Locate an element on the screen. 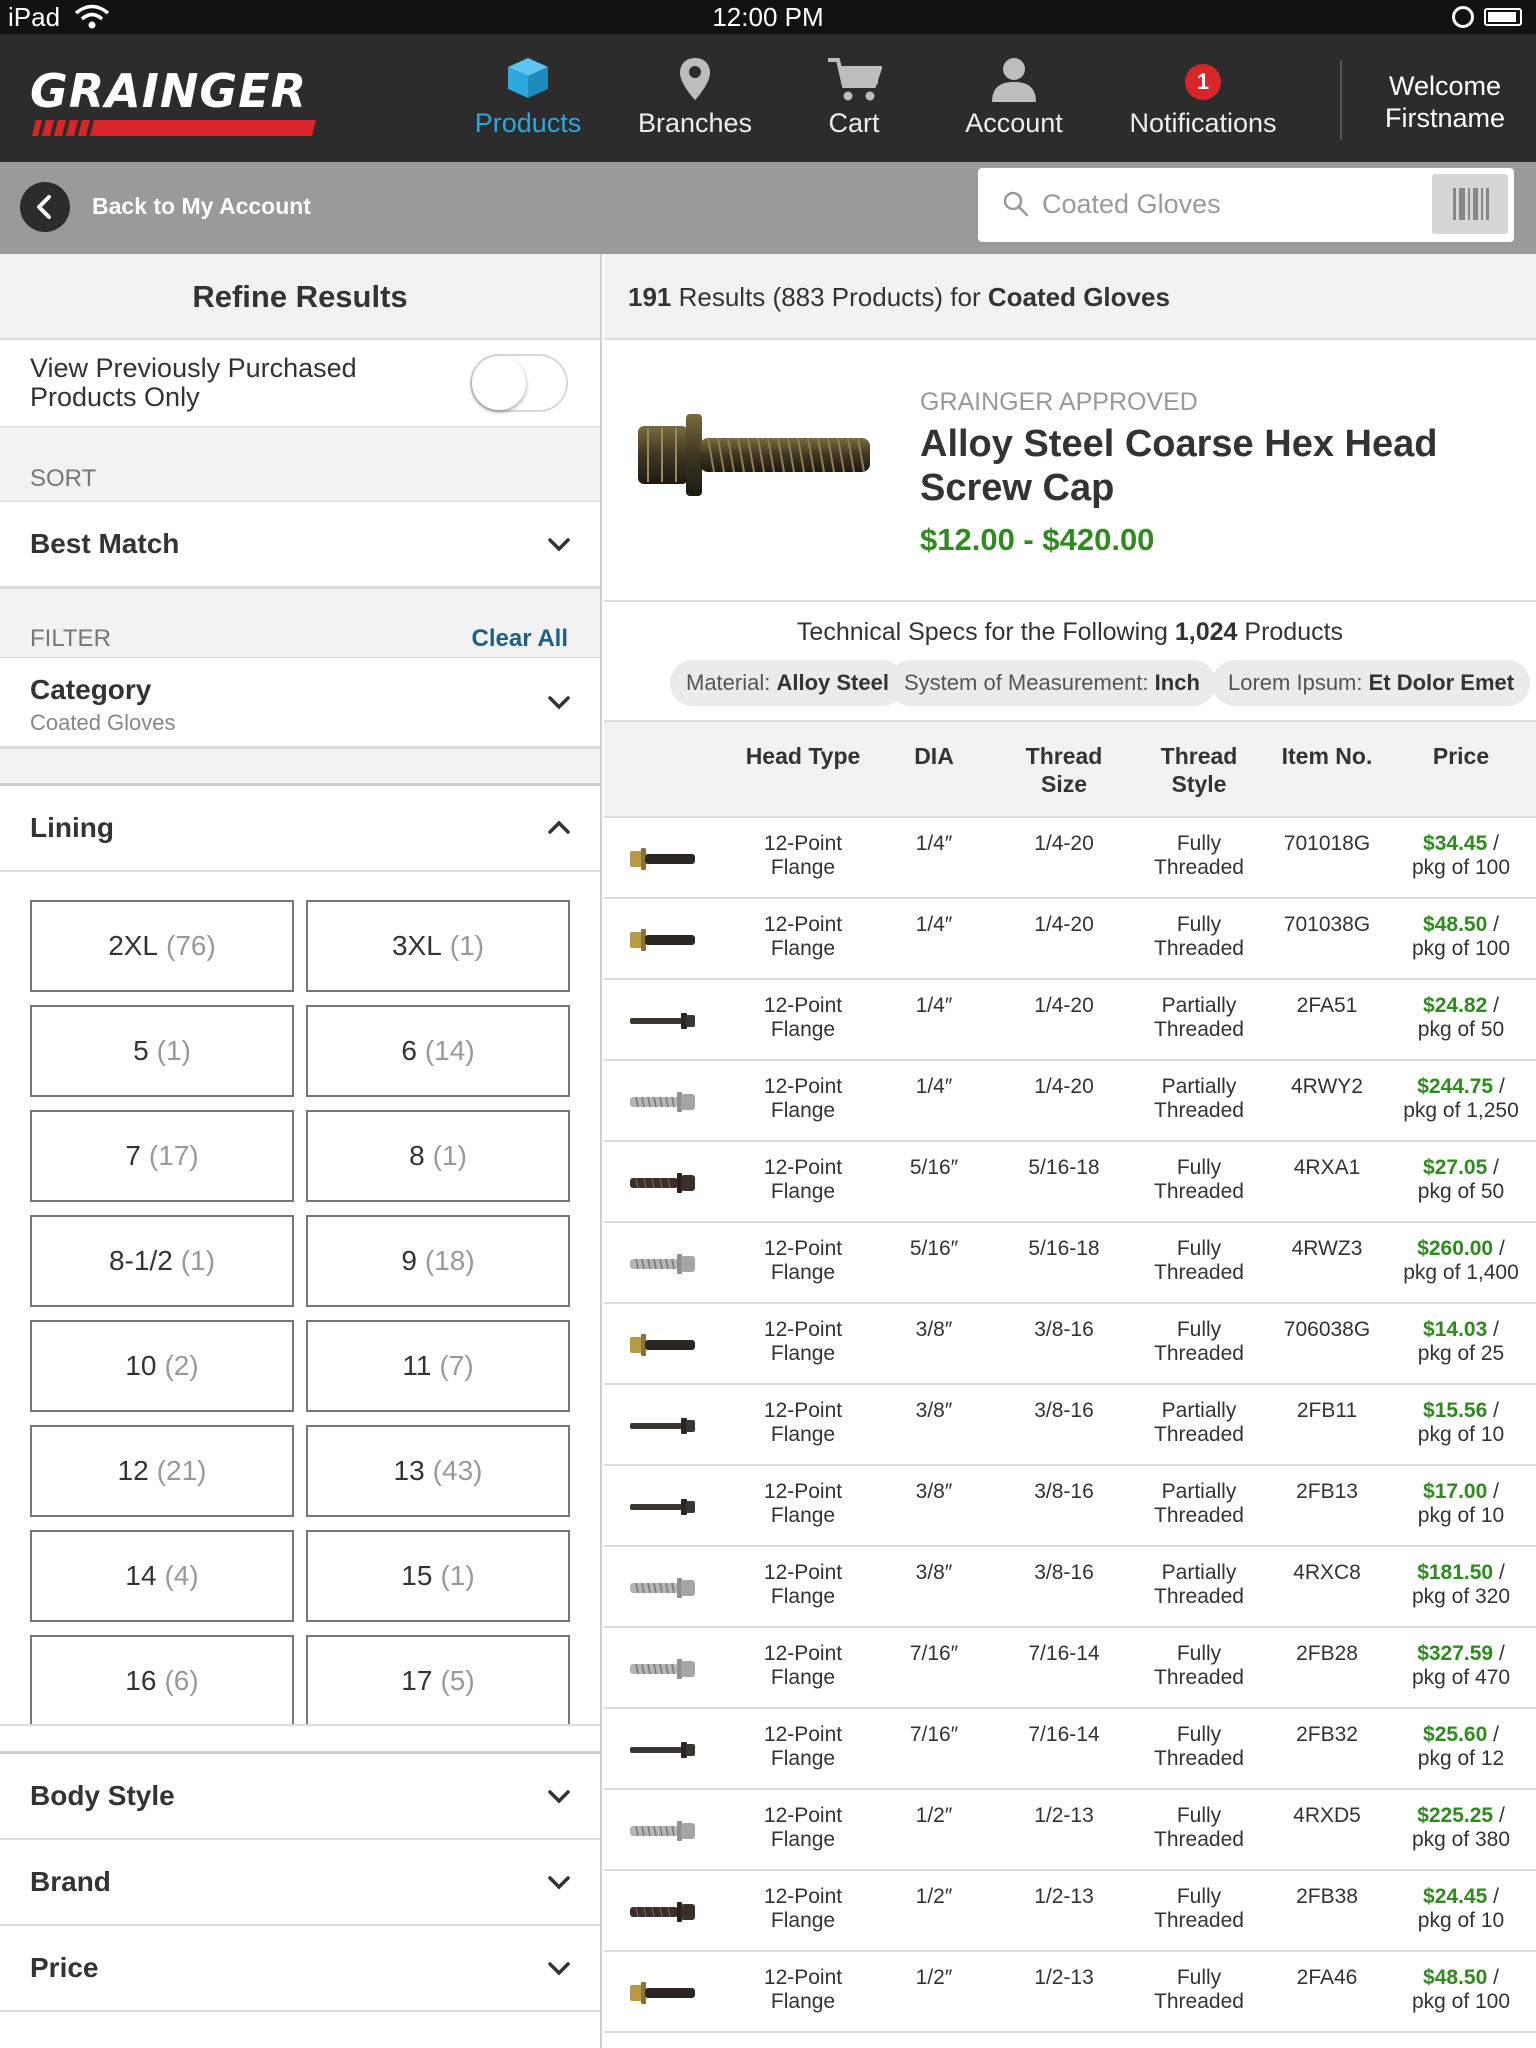 The image size is (1536, 2048). sort-dropdown: Best Match is located at coordinates (300, 545).